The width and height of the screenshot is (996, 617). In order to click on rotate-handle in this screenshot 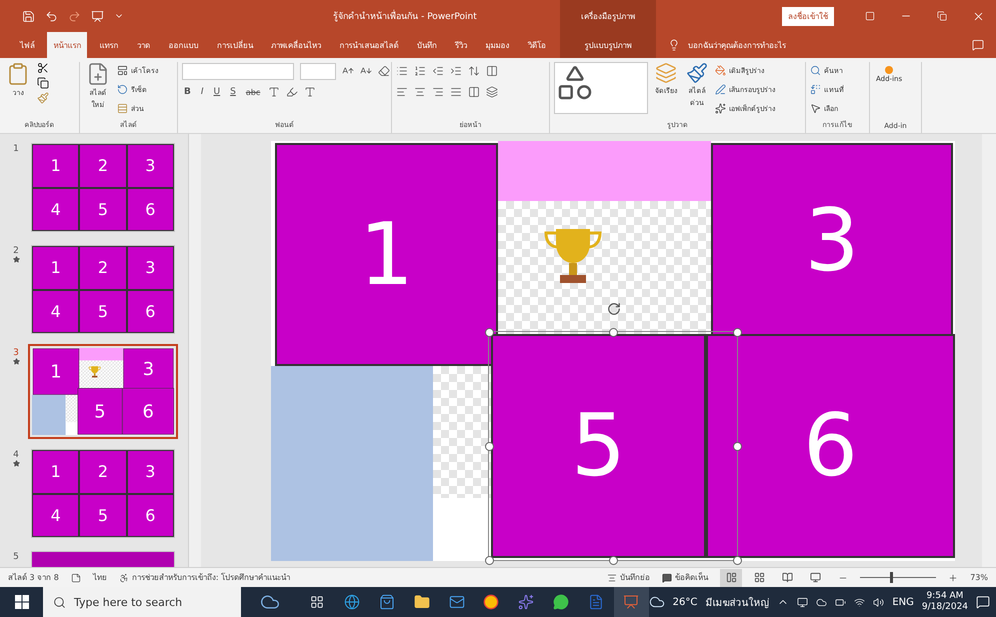, I will do `click(614, 309)`.